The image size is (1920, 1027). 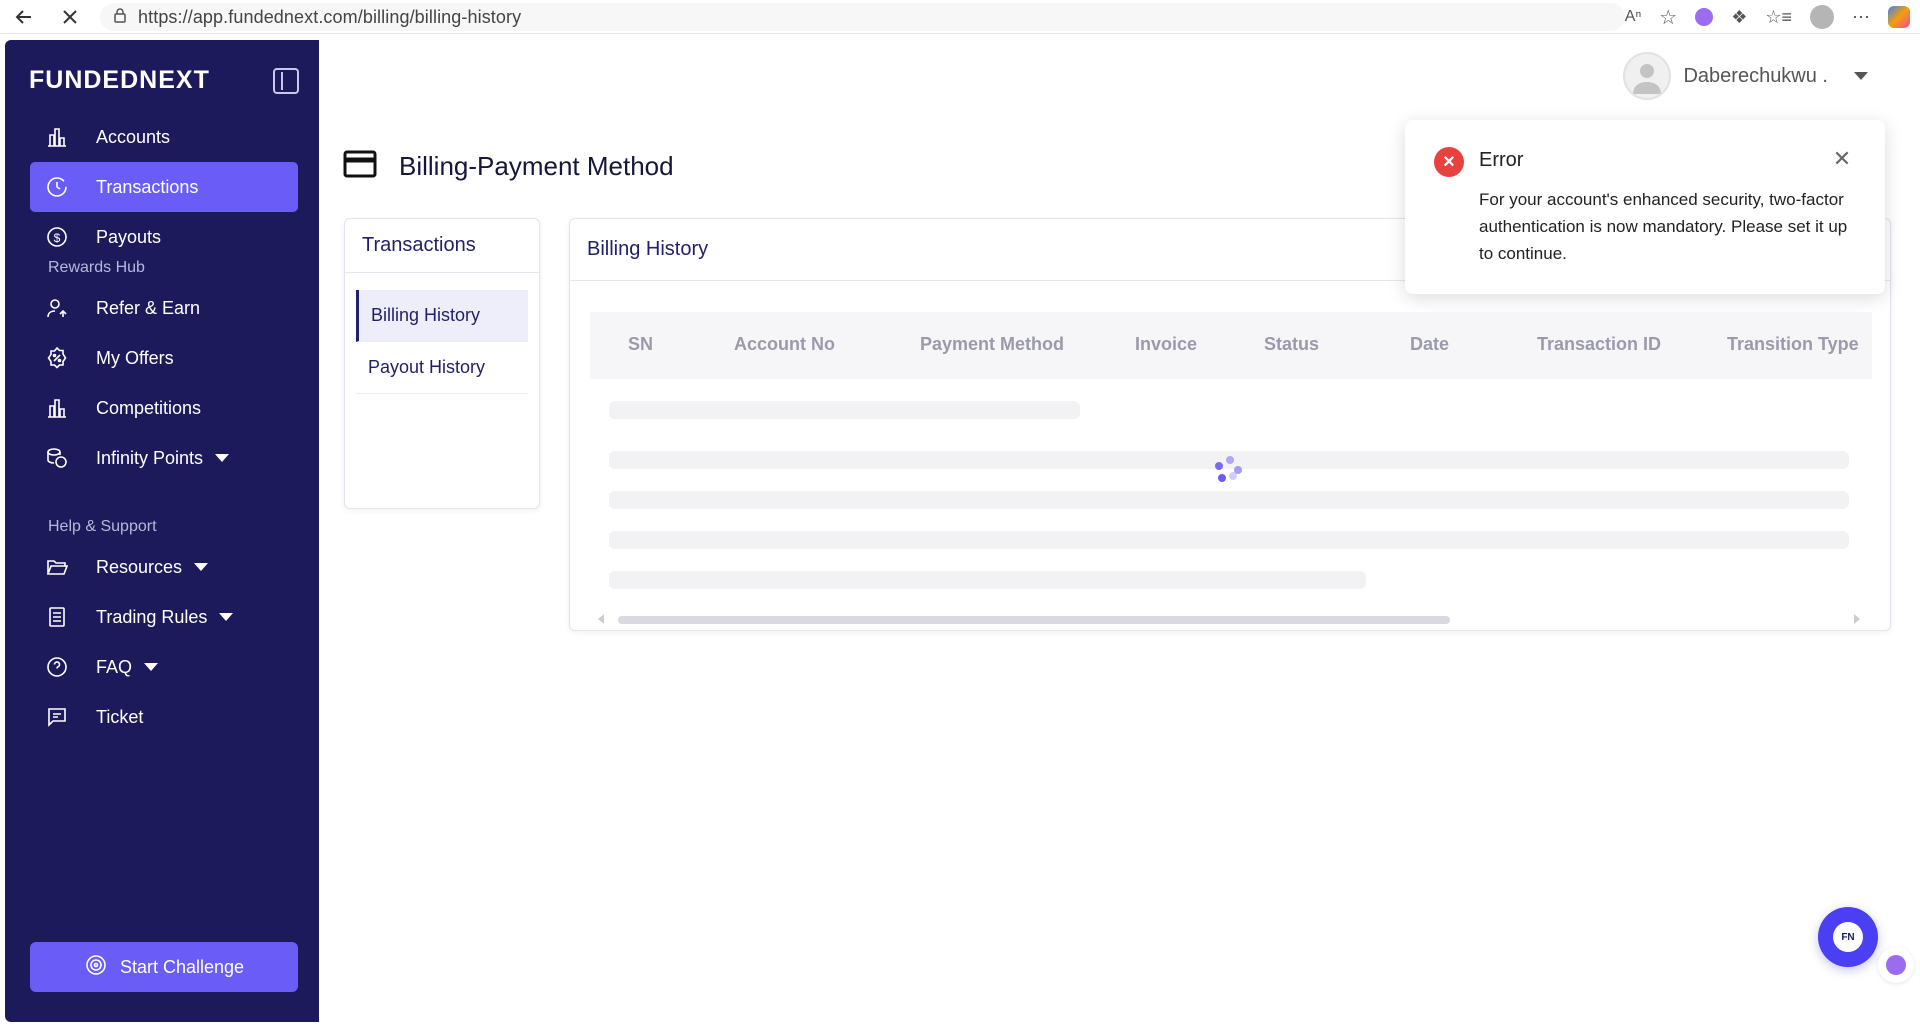 I want to click on scrollbar-thumb, so click(x=1034, y=620).